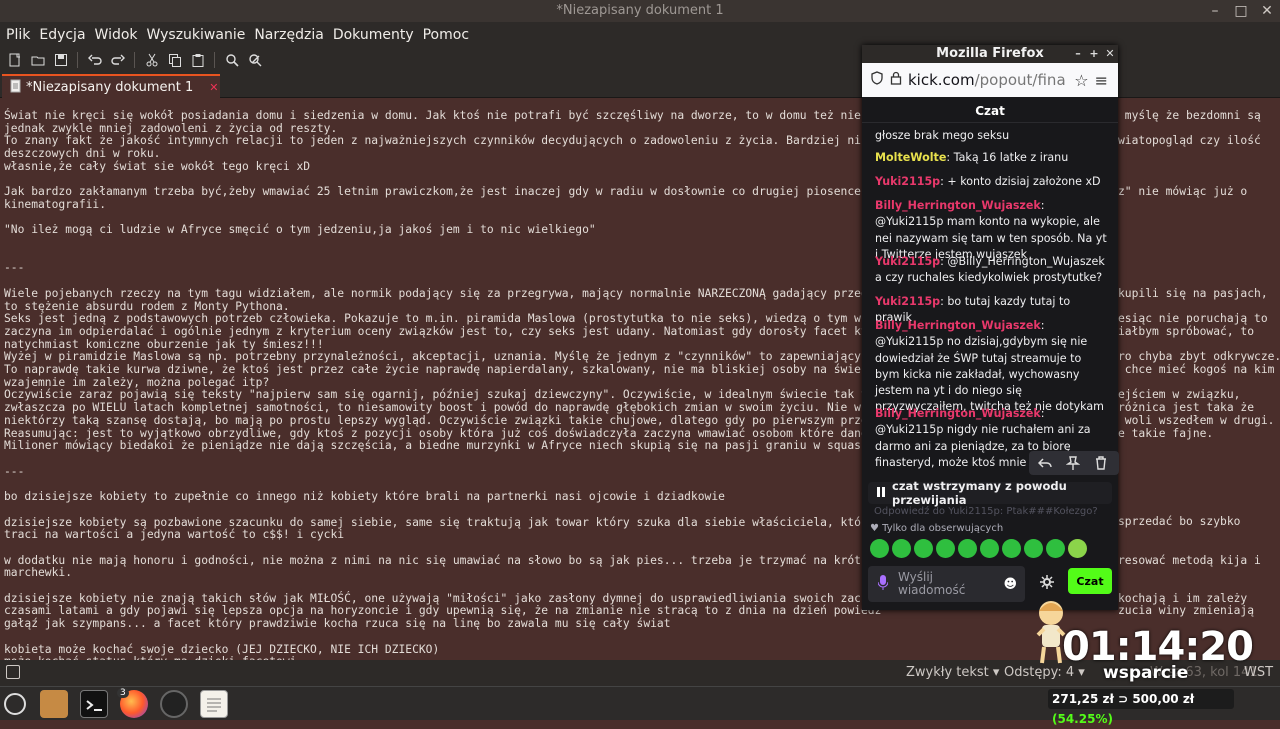  I want to click on redo-icon, so click(117, 60).